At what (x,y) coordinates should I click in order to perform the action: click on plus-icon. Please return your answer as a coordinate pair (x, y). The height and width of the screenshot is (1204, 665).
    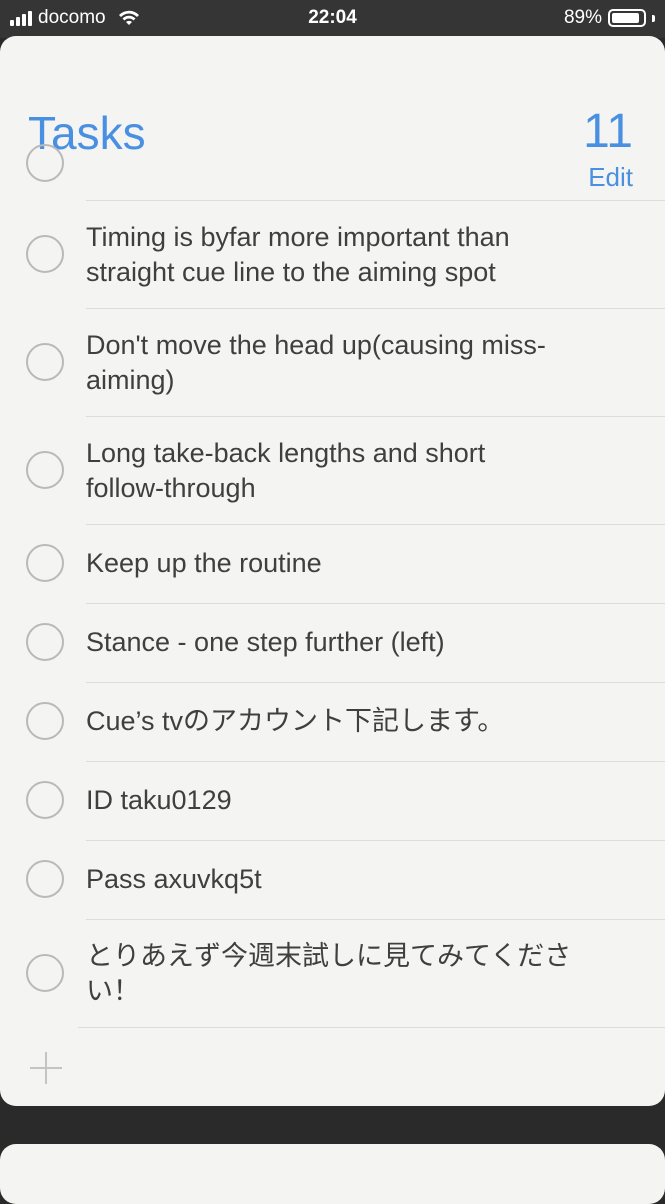
    Looking at the image, I should click on (46, 1068).